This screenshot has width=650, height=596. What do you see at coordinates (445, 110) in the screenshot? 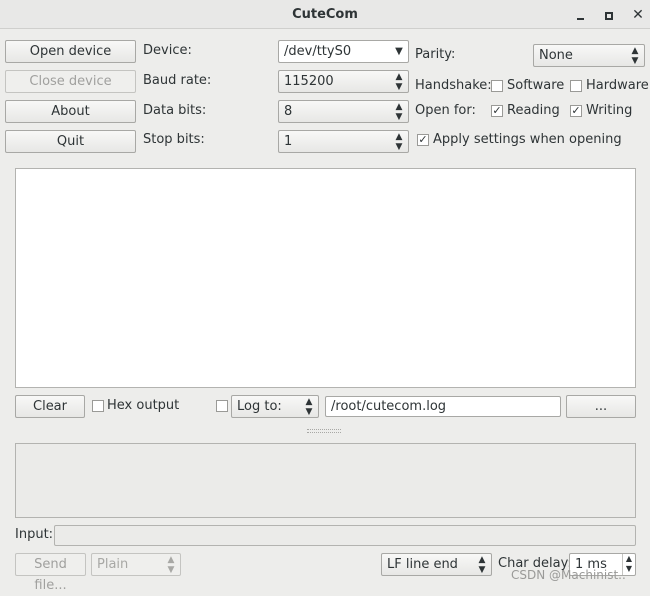
I see `open-for-label: Open for:` at bounding box center [445, 110].